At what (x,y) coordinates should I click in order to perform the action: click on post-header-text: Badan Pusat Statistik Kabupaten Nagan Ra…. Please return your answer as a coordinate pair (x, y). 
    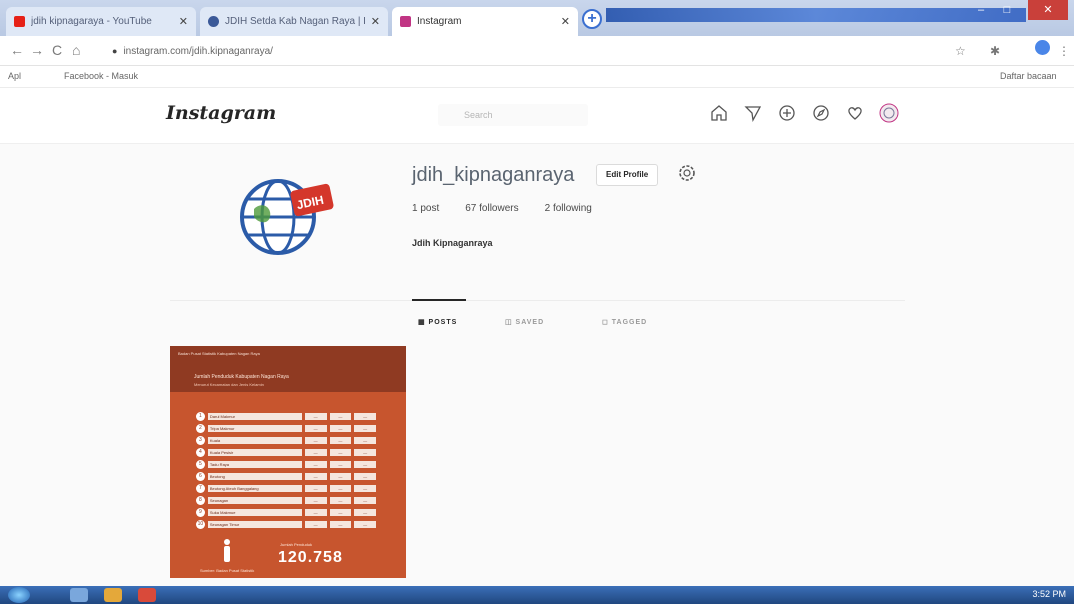
    Looking at the image, I should click on (219, 353).